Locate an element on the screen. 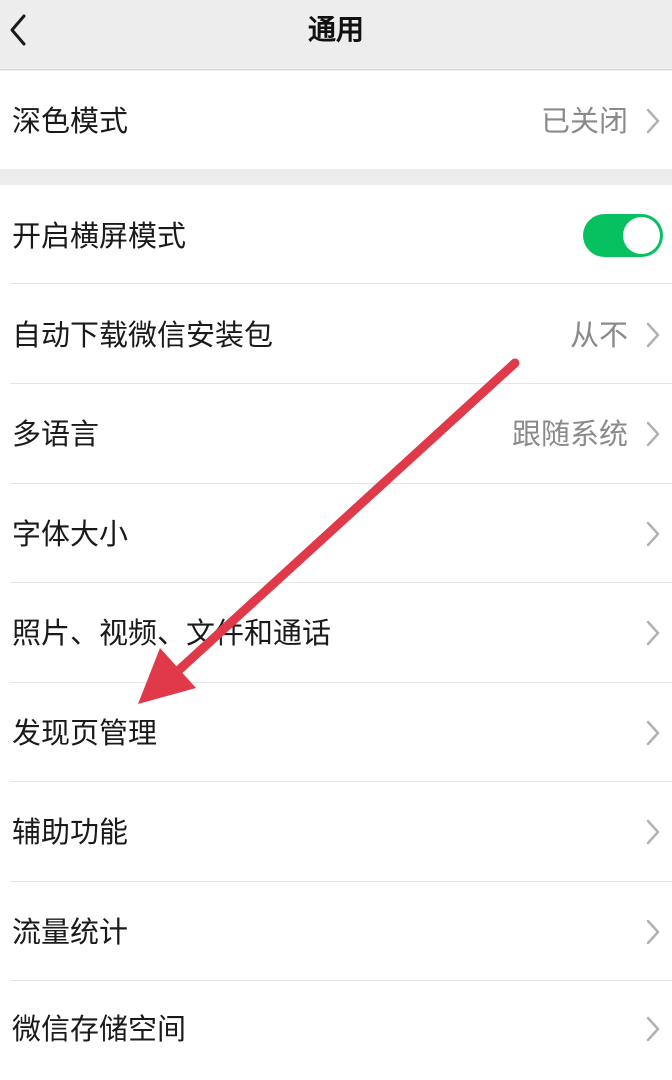 This screenshot has height=1080, width=672. landscape-toggle is located at coordinates (623, 235).